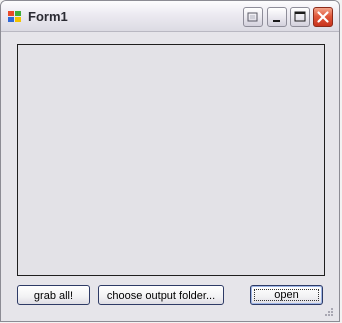 The image size is (342, 323). What do you see at coordinates (277, 17) in the screenshot?
I see `minimize-button` at bounding box center [277, 17].